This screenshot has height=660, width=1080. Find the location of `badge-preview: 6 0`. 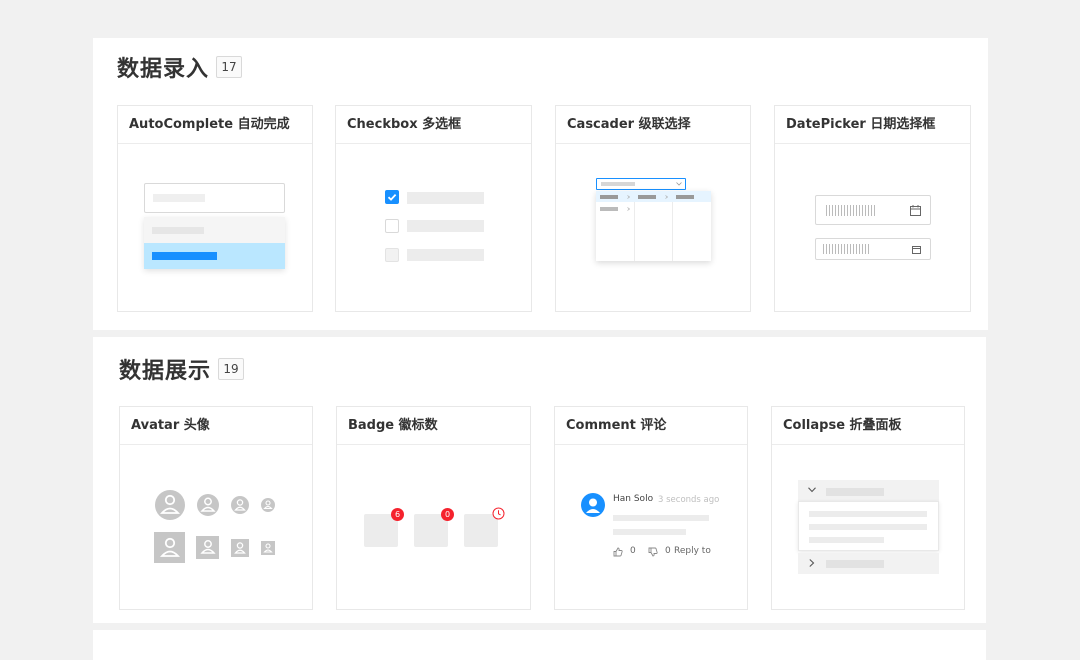

badge-preview: 6 0 is located at coordinates (433, 527).